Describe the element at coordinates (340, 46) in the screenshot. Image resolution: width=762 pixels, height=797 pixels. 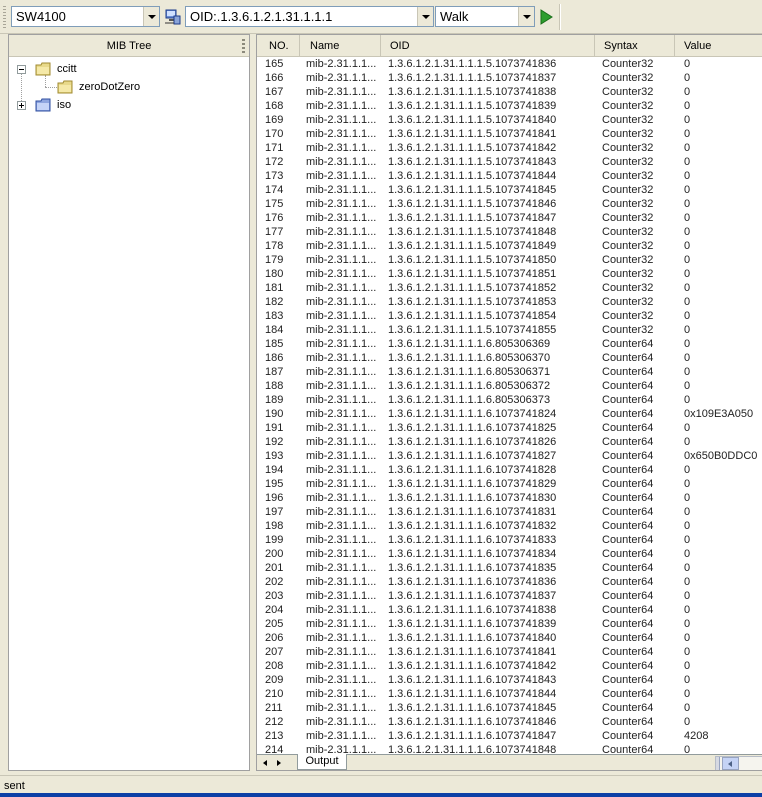
I see `column-header-name: Name` at that location.